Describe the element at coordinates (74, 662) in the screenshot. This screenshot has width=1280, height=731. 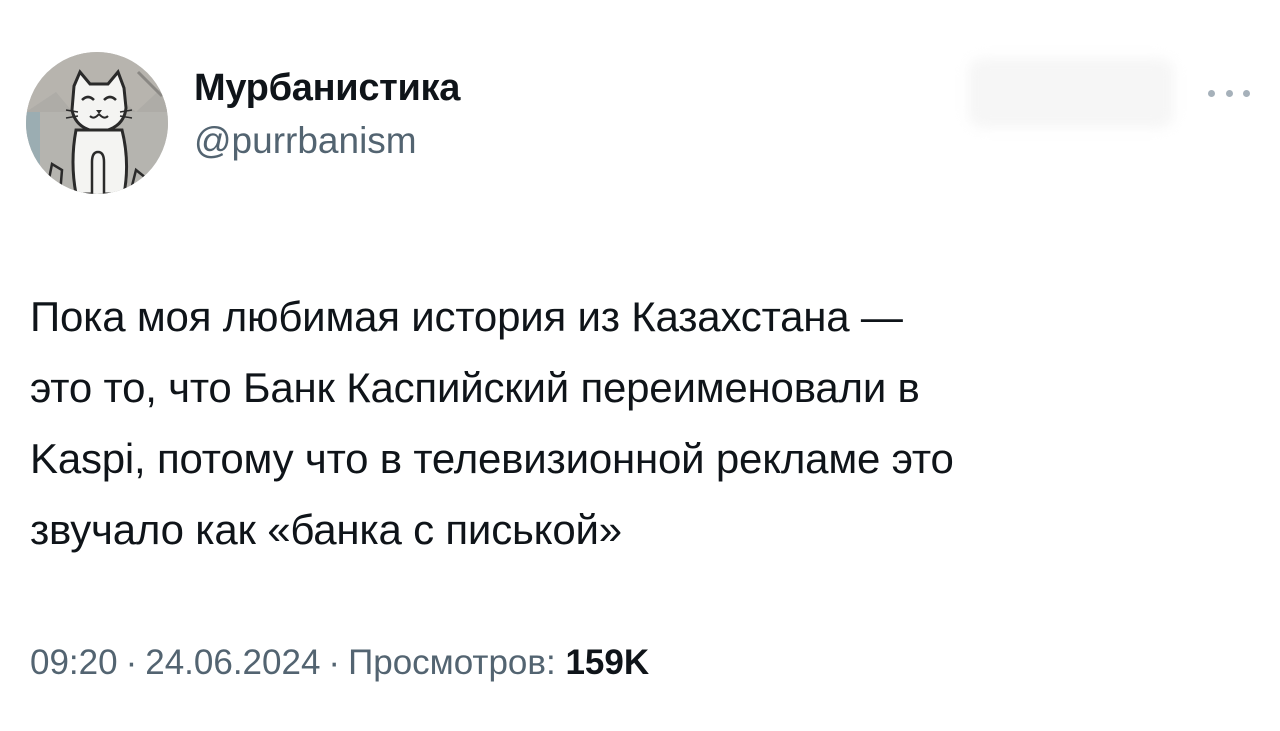
I see `tweet-time: 09:20` at that location.